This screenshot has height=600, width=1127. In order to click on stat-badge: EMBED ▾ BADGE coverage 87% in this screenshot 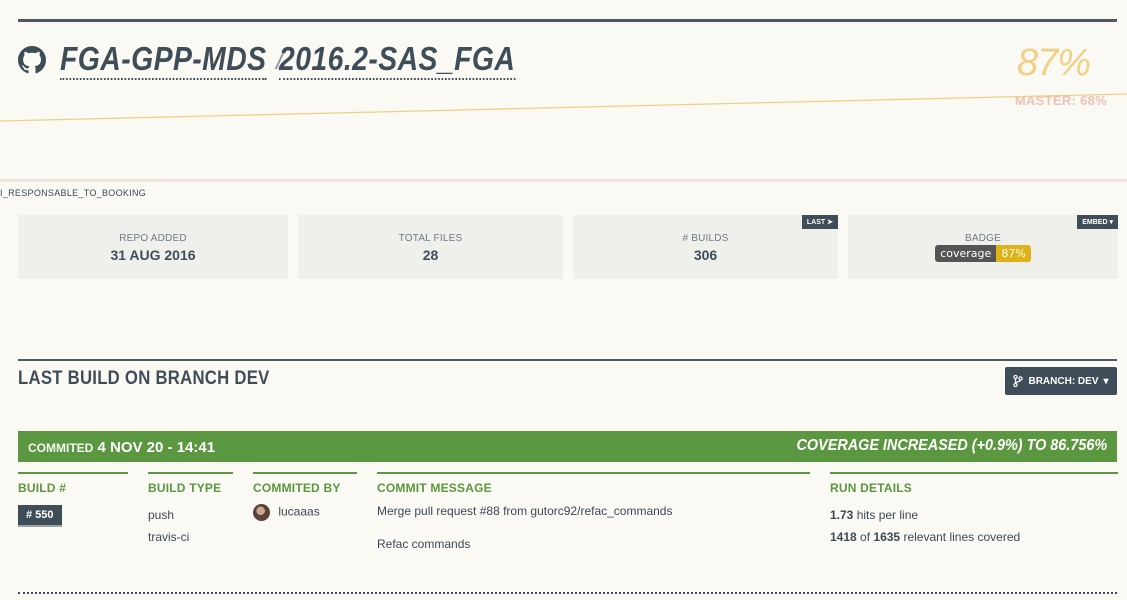, I will do `click(983, 247)`.